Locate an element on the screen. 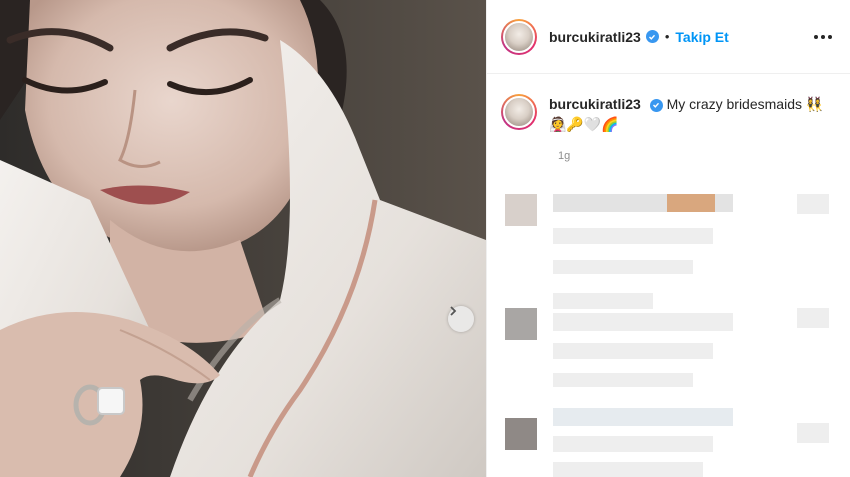 This screenshot has height=477, width=850. author-username: burcukiratli23 is located at coordinates (595, 37).